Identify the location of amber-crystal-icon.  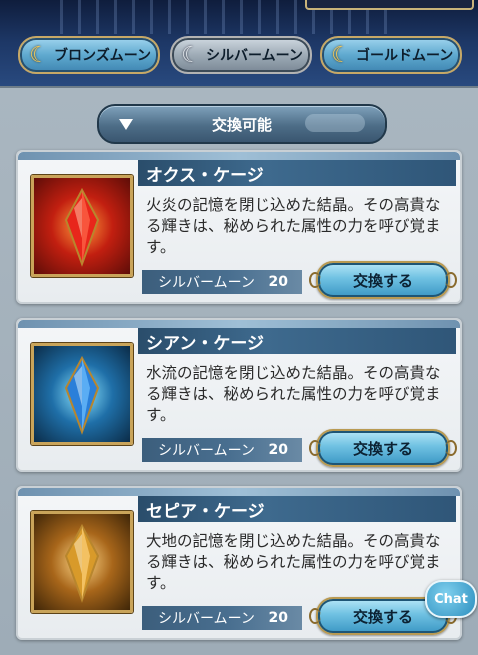
(82, 562).